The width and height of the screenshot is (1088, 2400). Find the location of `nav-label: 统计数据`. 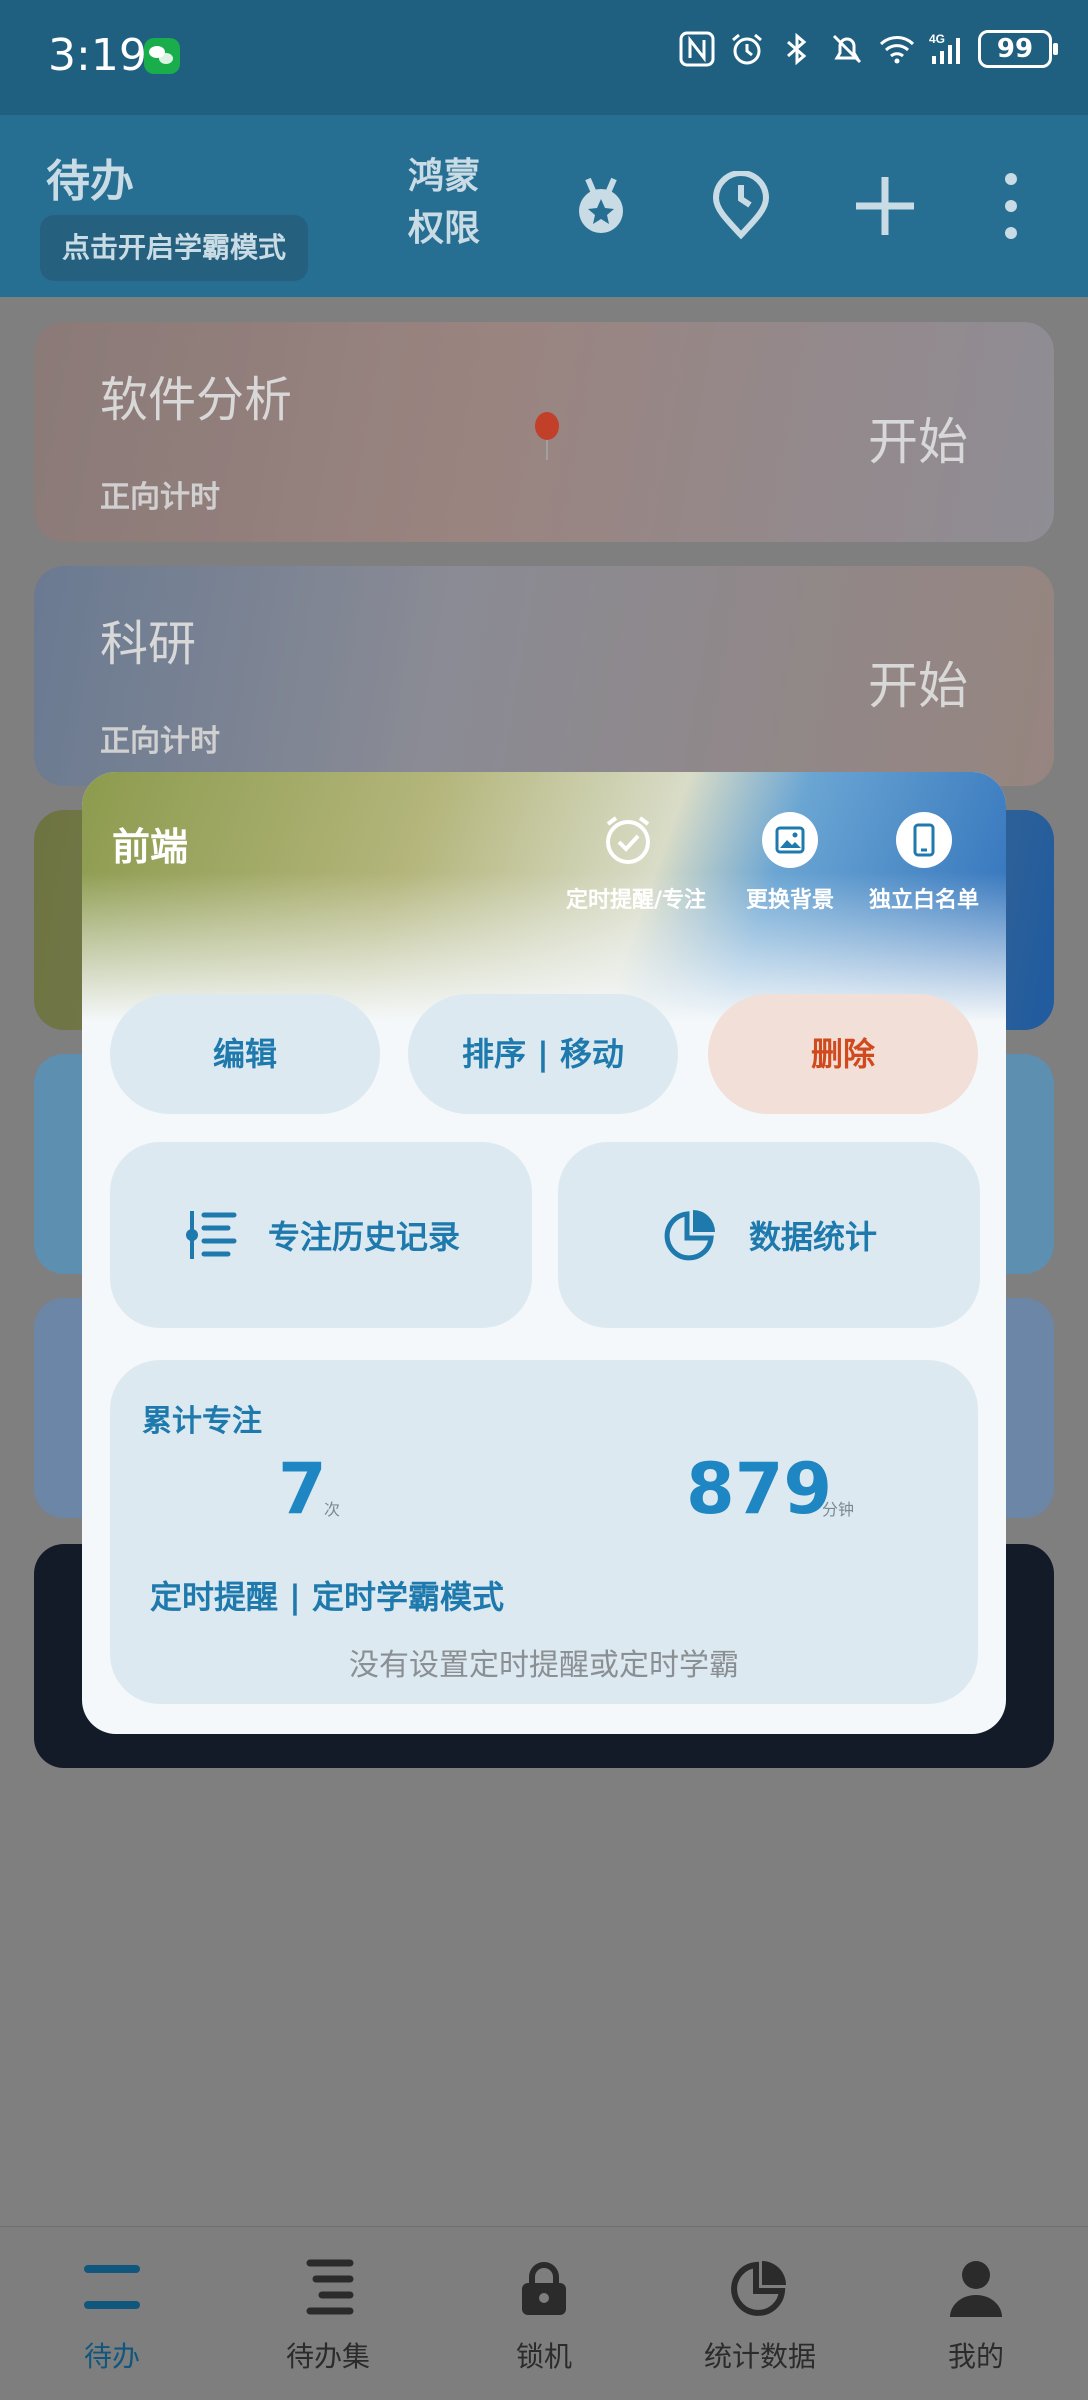

nav-label: 统计数据 is located at coordinates (759, 2356).